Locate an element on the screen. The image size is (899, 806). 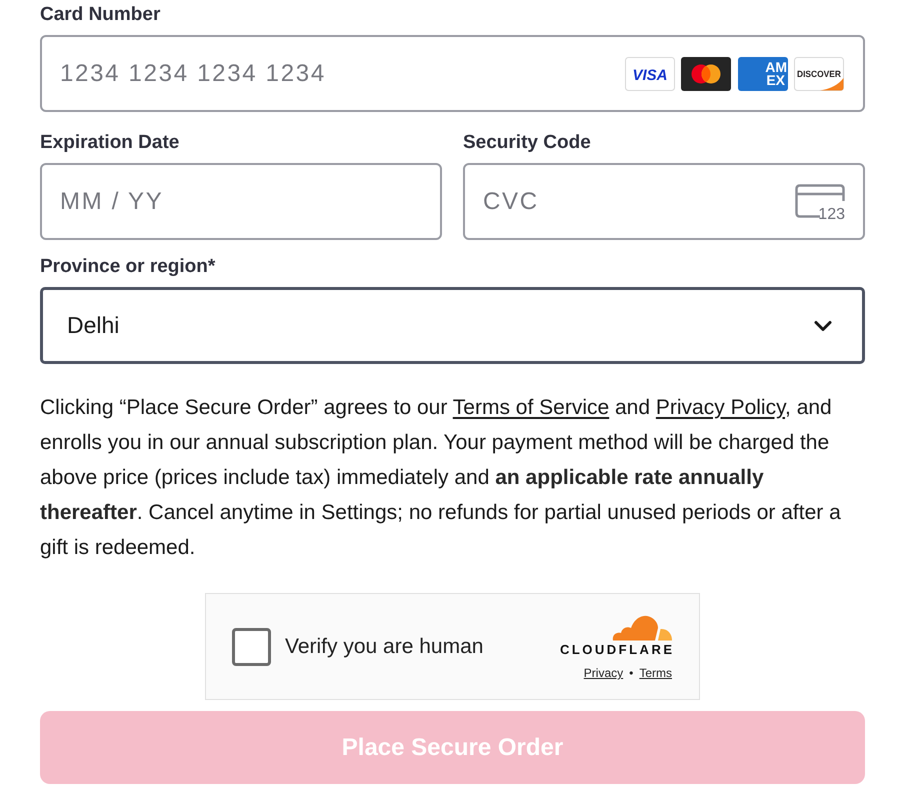
captcha-checkbox is located at coordinates (251, 647).